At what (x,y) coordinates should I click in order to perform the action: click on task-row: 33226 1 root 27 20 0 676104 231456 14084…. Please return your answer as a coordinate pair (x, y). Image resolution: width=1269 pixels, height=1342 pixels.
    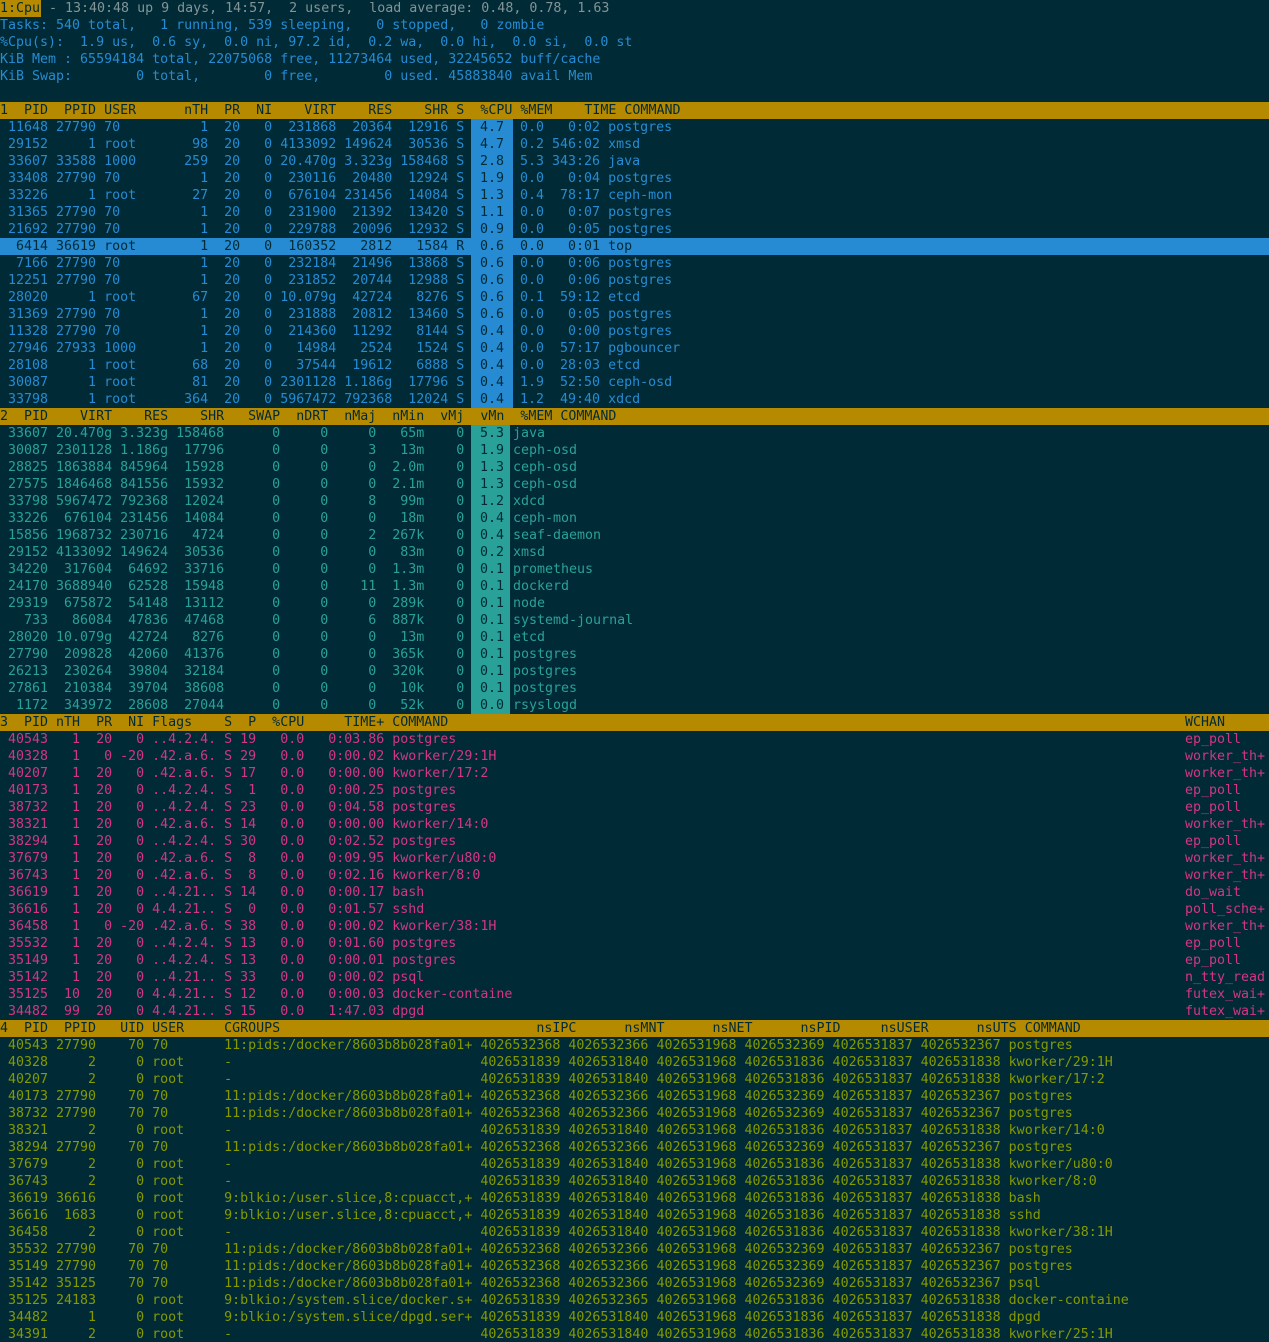
    Looking at the image, I should click on (634, 195).